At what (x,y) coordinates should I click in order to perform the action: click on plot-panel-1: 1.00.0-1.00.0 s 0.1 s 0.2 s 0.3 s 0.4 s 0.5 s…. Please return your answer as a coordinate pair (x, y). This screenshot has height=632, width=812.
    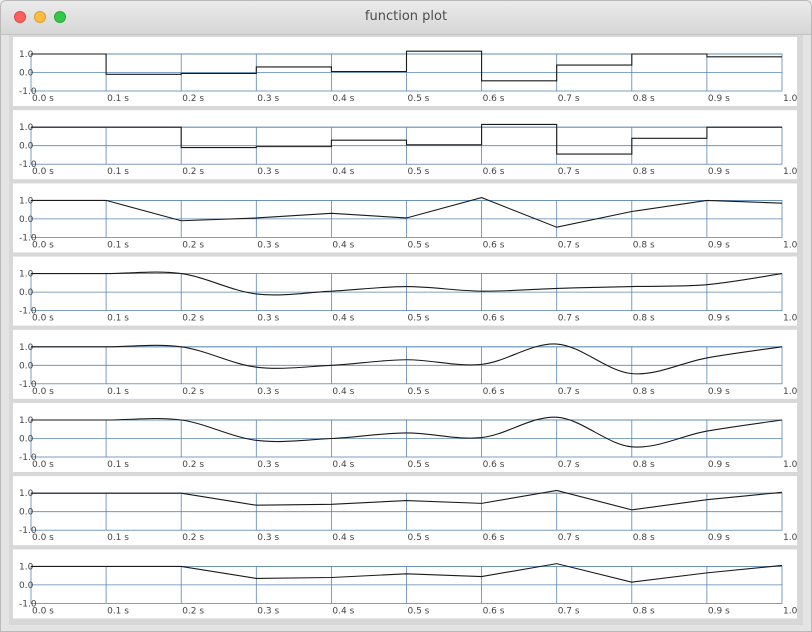
    Looking at the image, I should click on (405, 71).